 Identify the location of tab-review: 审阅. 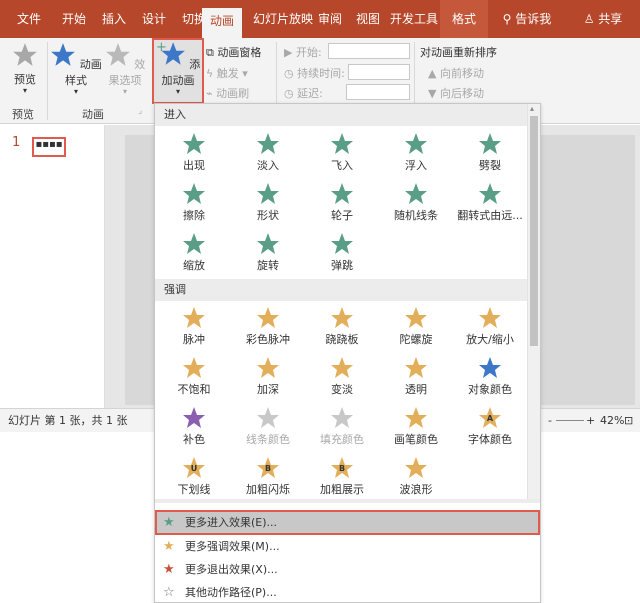
(330, 19).